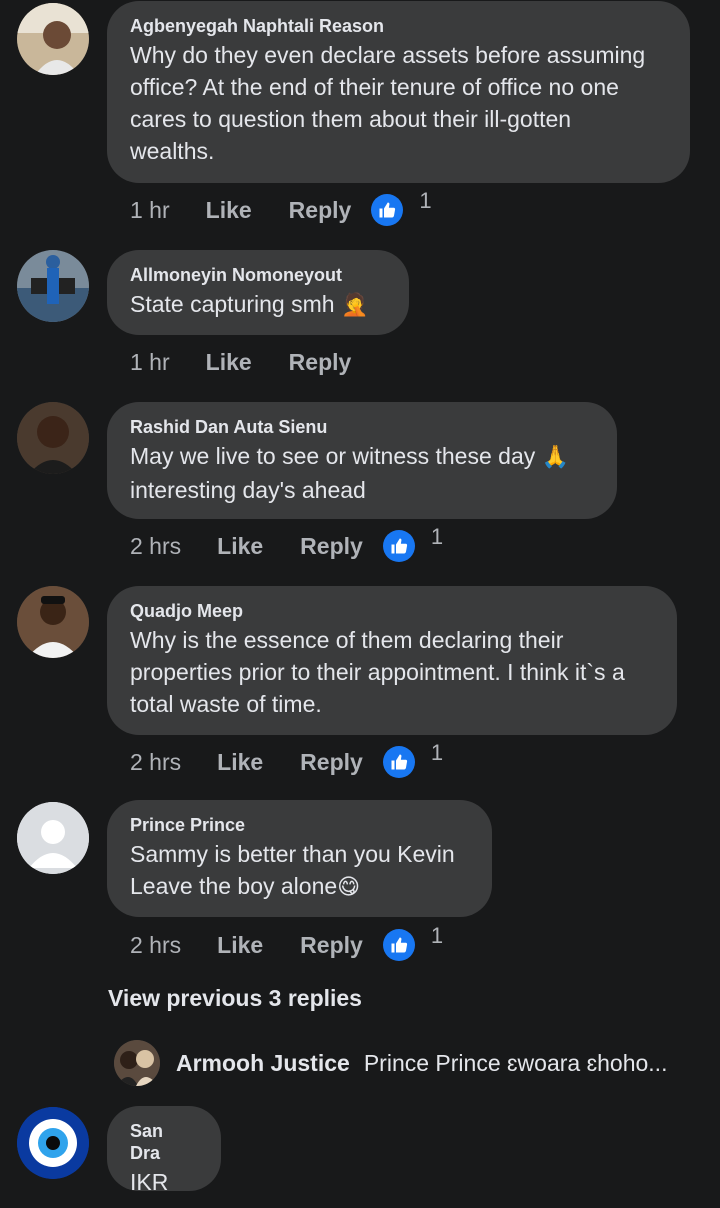 The height and width of the screenshot is (1208, 720). What do you see at coordinates (555, 457) in the screenshot?
I see `praying-hands-emoji-icon: 🙏` at bounding box center [555, 457].